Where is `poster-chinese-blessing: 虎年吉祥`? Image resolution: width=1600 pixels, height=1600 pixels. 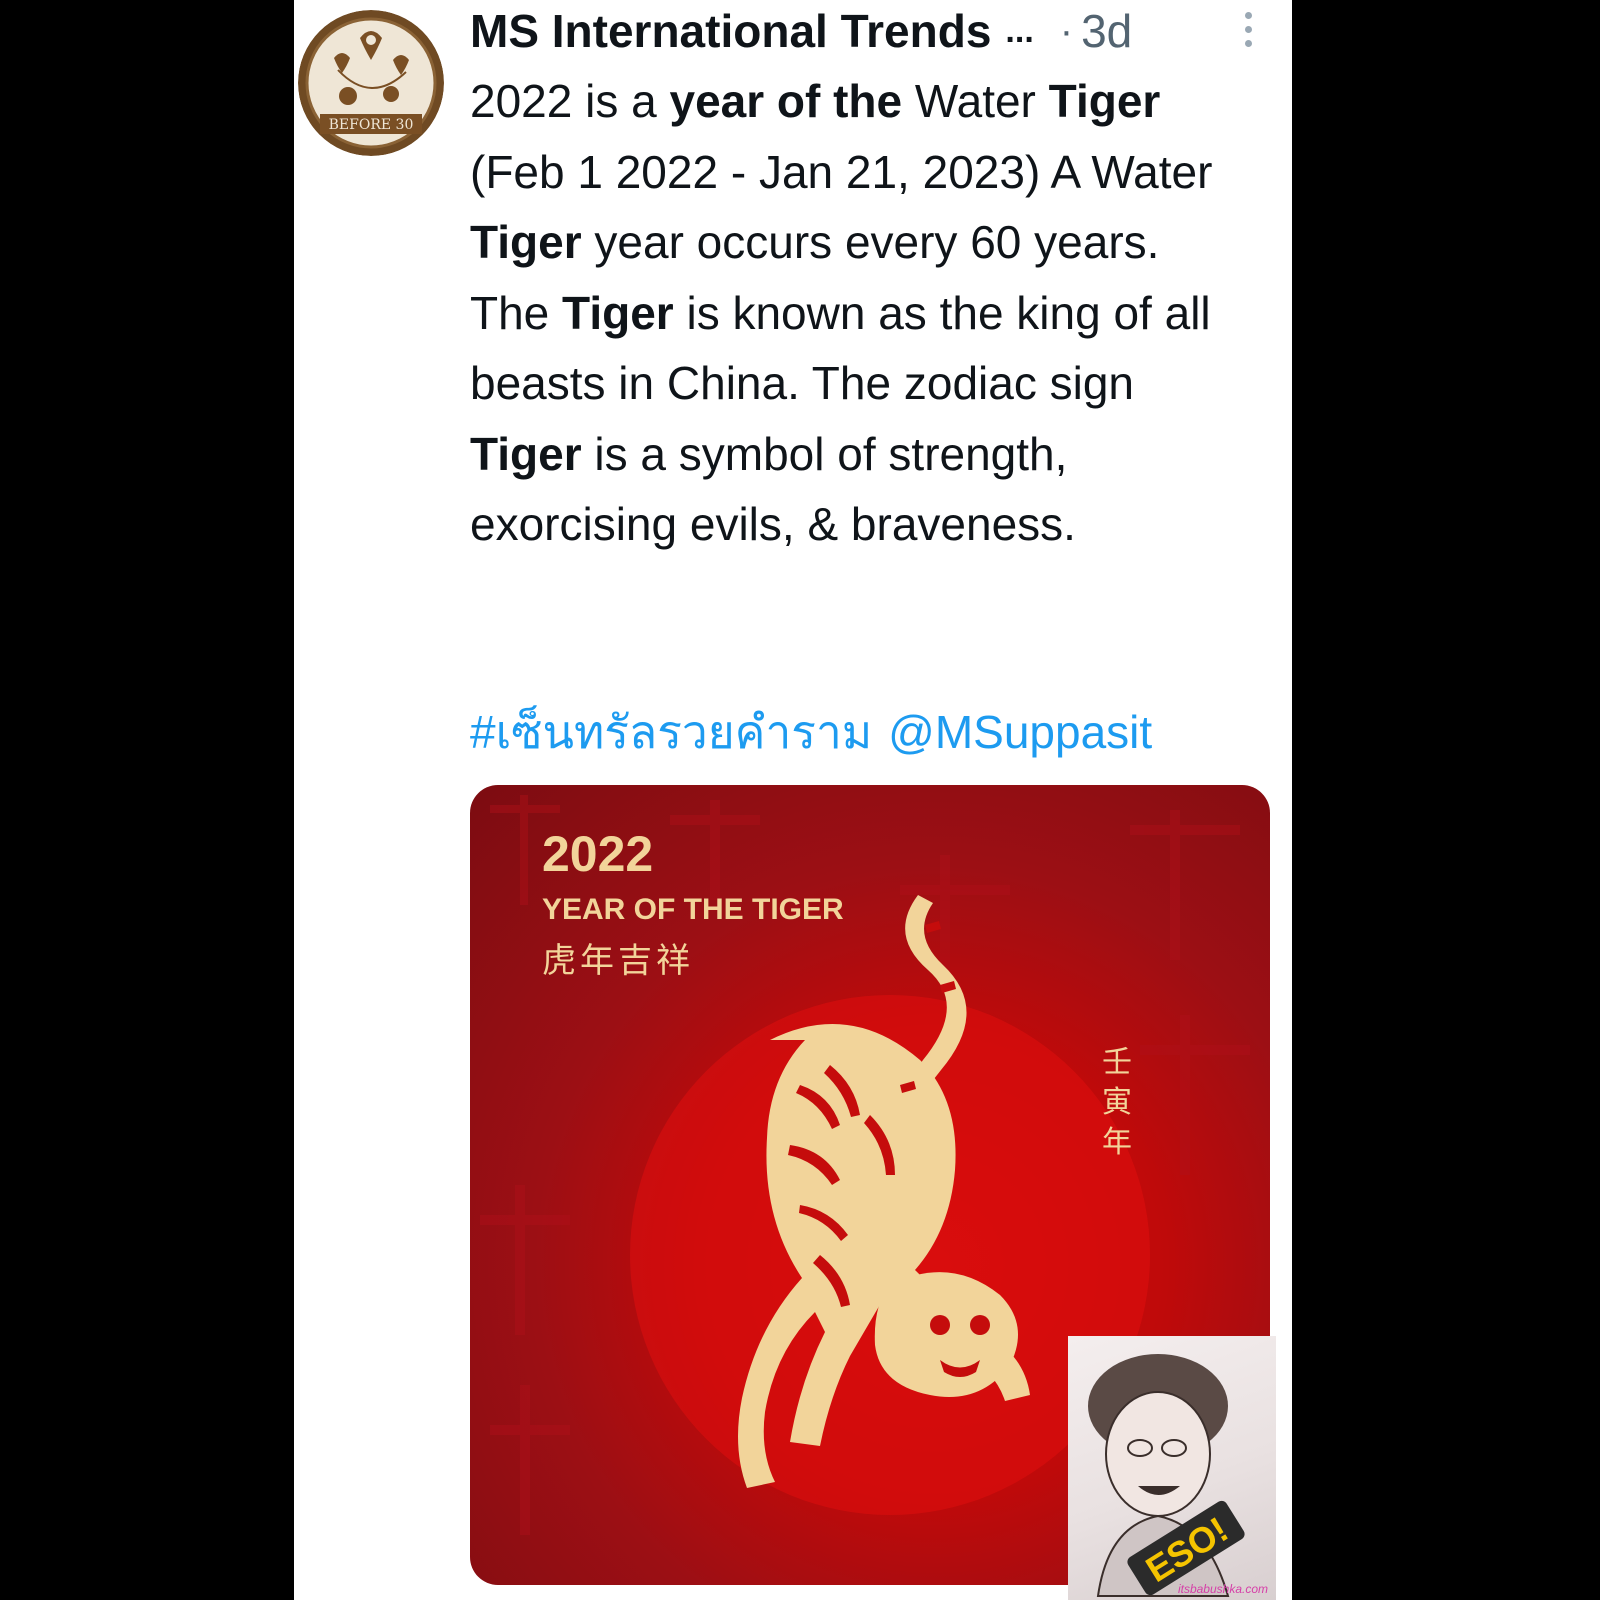
poster-chinese-blessing: 虎年吉祥 is located at coordinates (618, 961).